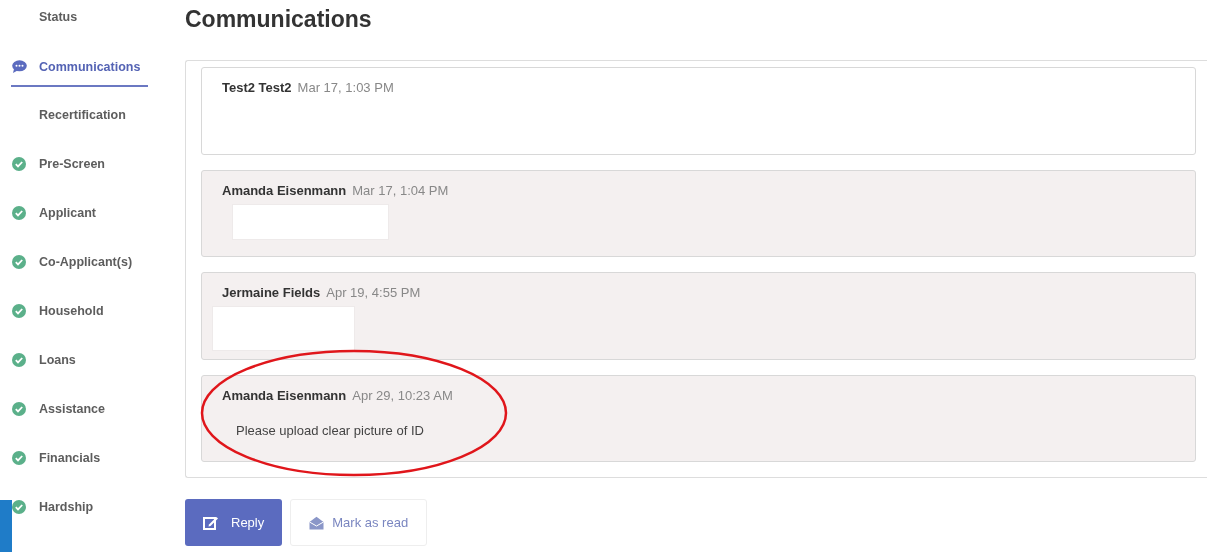  What do you see at coordinates (345, 87) in the screenshot?
I see `message-time: Mar 17, 1:03 PM` at bounding box center [345, 87].